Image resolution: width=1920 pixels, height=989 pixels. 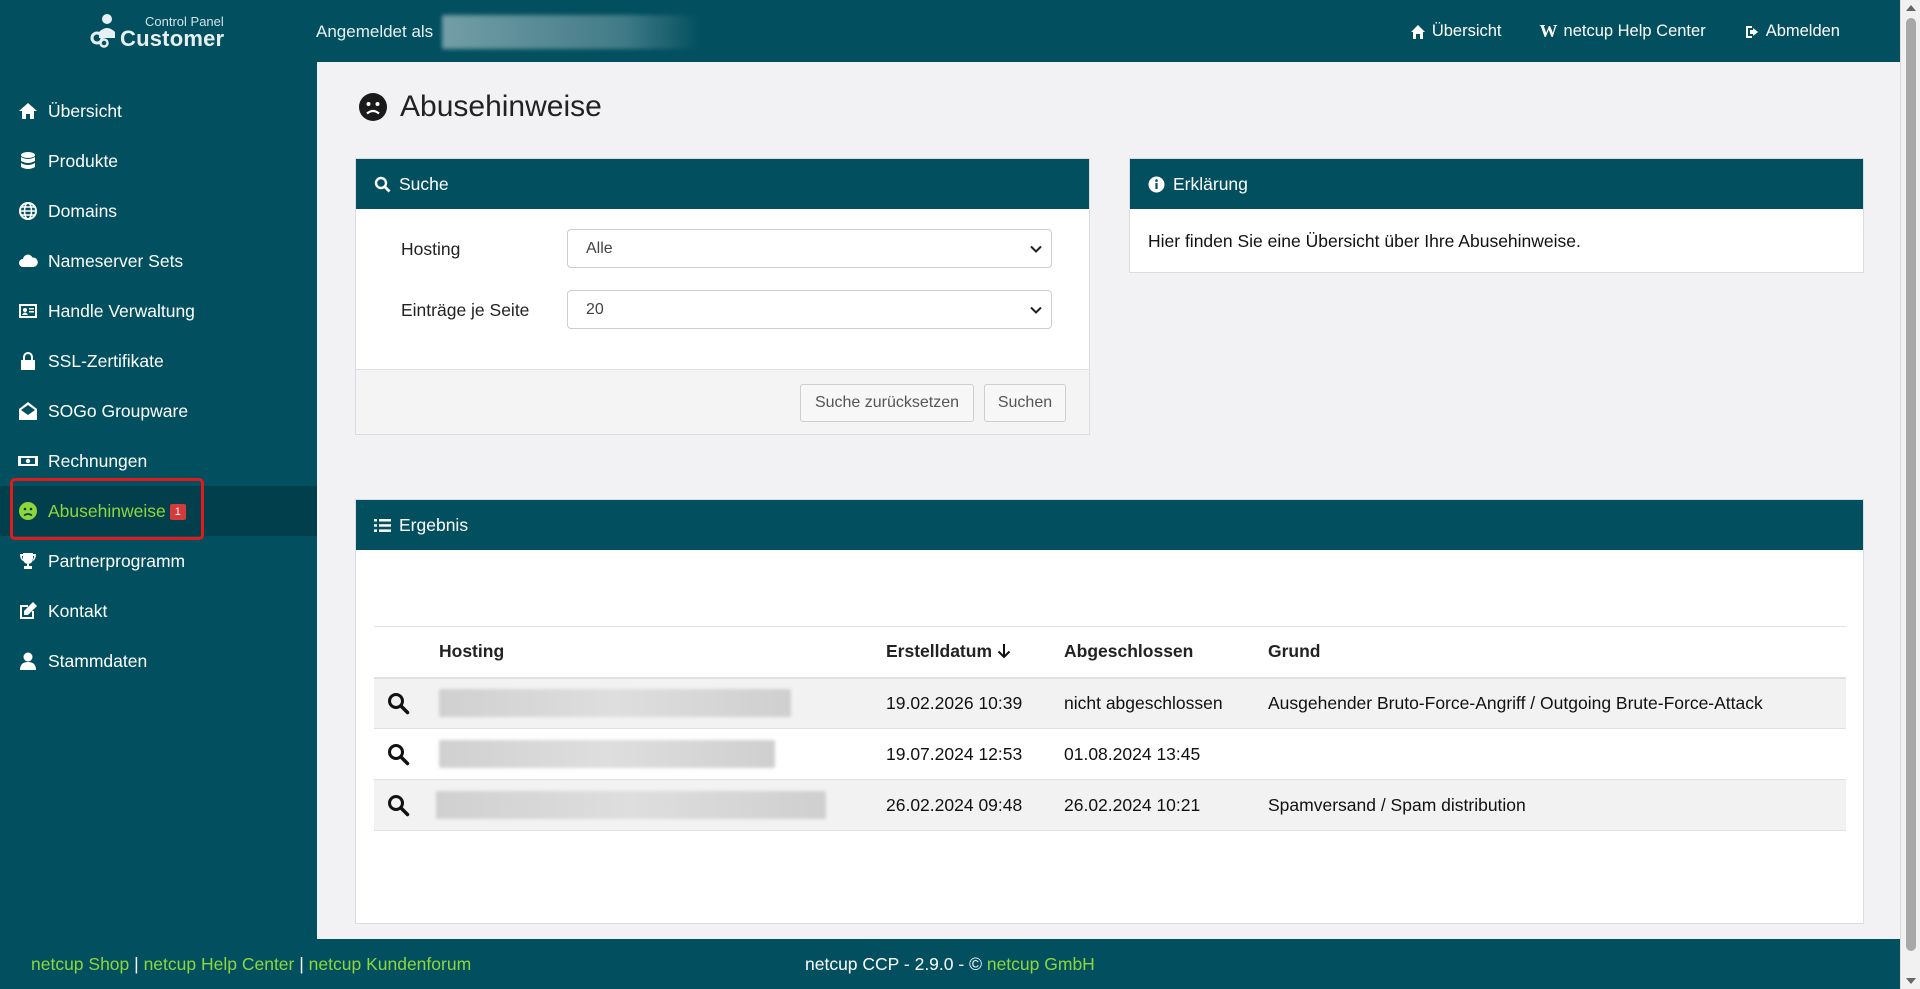 I want to click on sidebar-item-label: Partnerprogramm, so click(x=117, y=560).